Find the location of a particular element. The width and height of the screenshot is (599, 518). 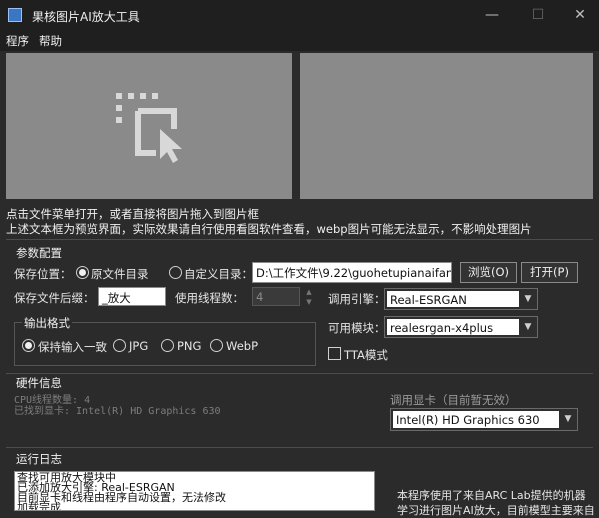

gpu-found-info: 已找到显卡: Intel(R) HD Graphics 630 is located at coordinates (117, 411).